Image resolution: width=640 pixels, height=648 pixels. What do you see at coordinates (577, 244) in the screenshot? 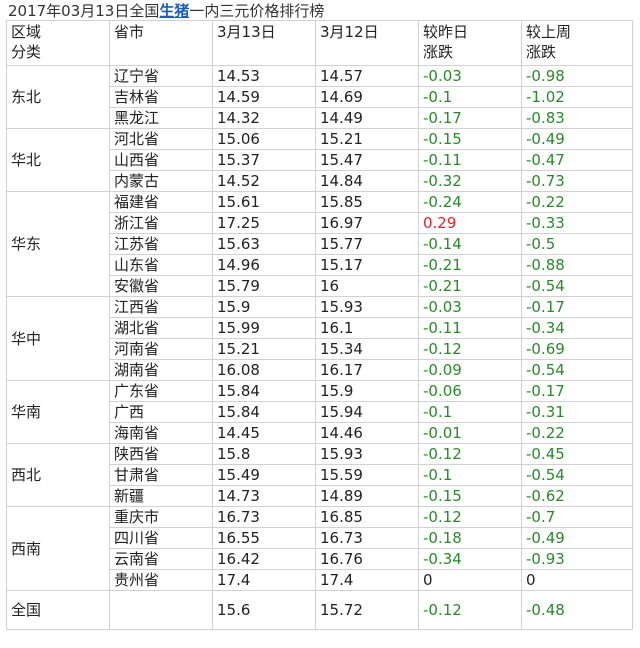
I see `weekly-change-cell: -0.5` at bounding box center [577, 244].